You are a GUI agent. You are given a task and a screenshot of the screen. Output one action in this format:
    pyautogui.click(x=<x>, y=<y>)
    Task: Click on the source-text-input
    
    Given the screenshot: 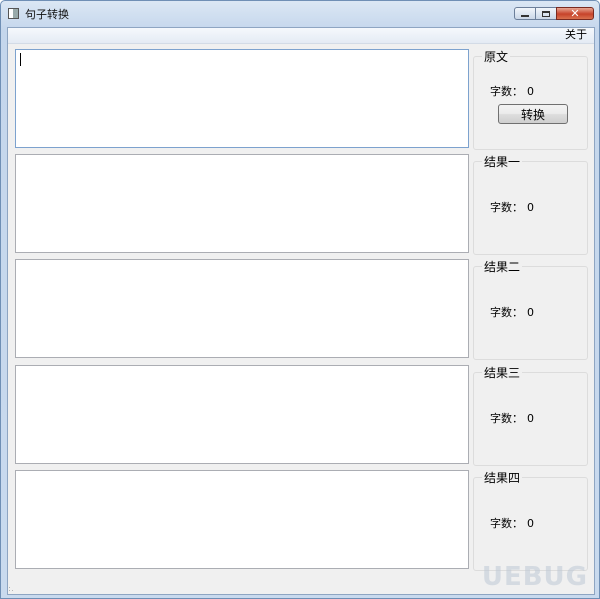 What is the action you would take?
    pyautogui.click(x=242, y=98)
    